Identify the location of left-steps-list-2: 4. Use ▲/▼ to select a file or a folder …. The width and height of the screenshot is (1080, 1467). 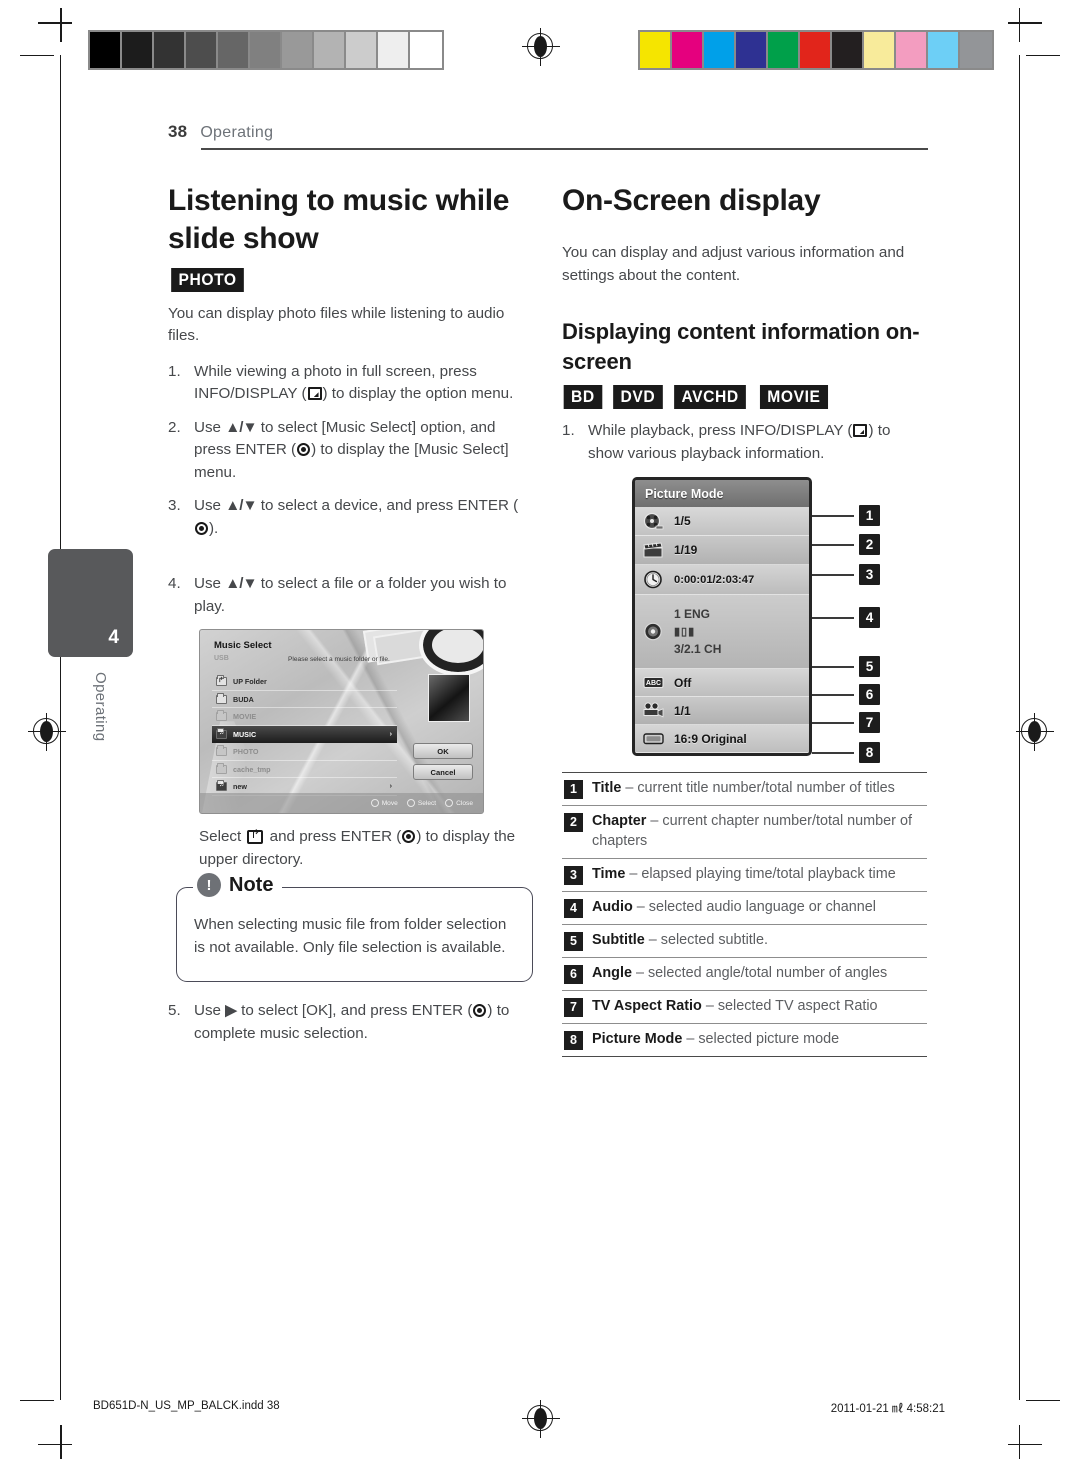
(350, 595).